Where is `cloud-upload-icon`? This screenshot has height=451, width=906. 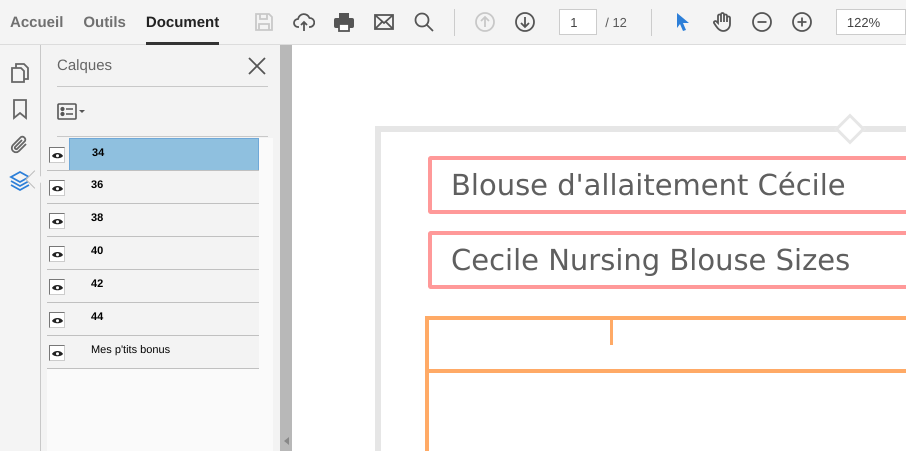 cloud-upload-icon is located at coordinates (304, 22).